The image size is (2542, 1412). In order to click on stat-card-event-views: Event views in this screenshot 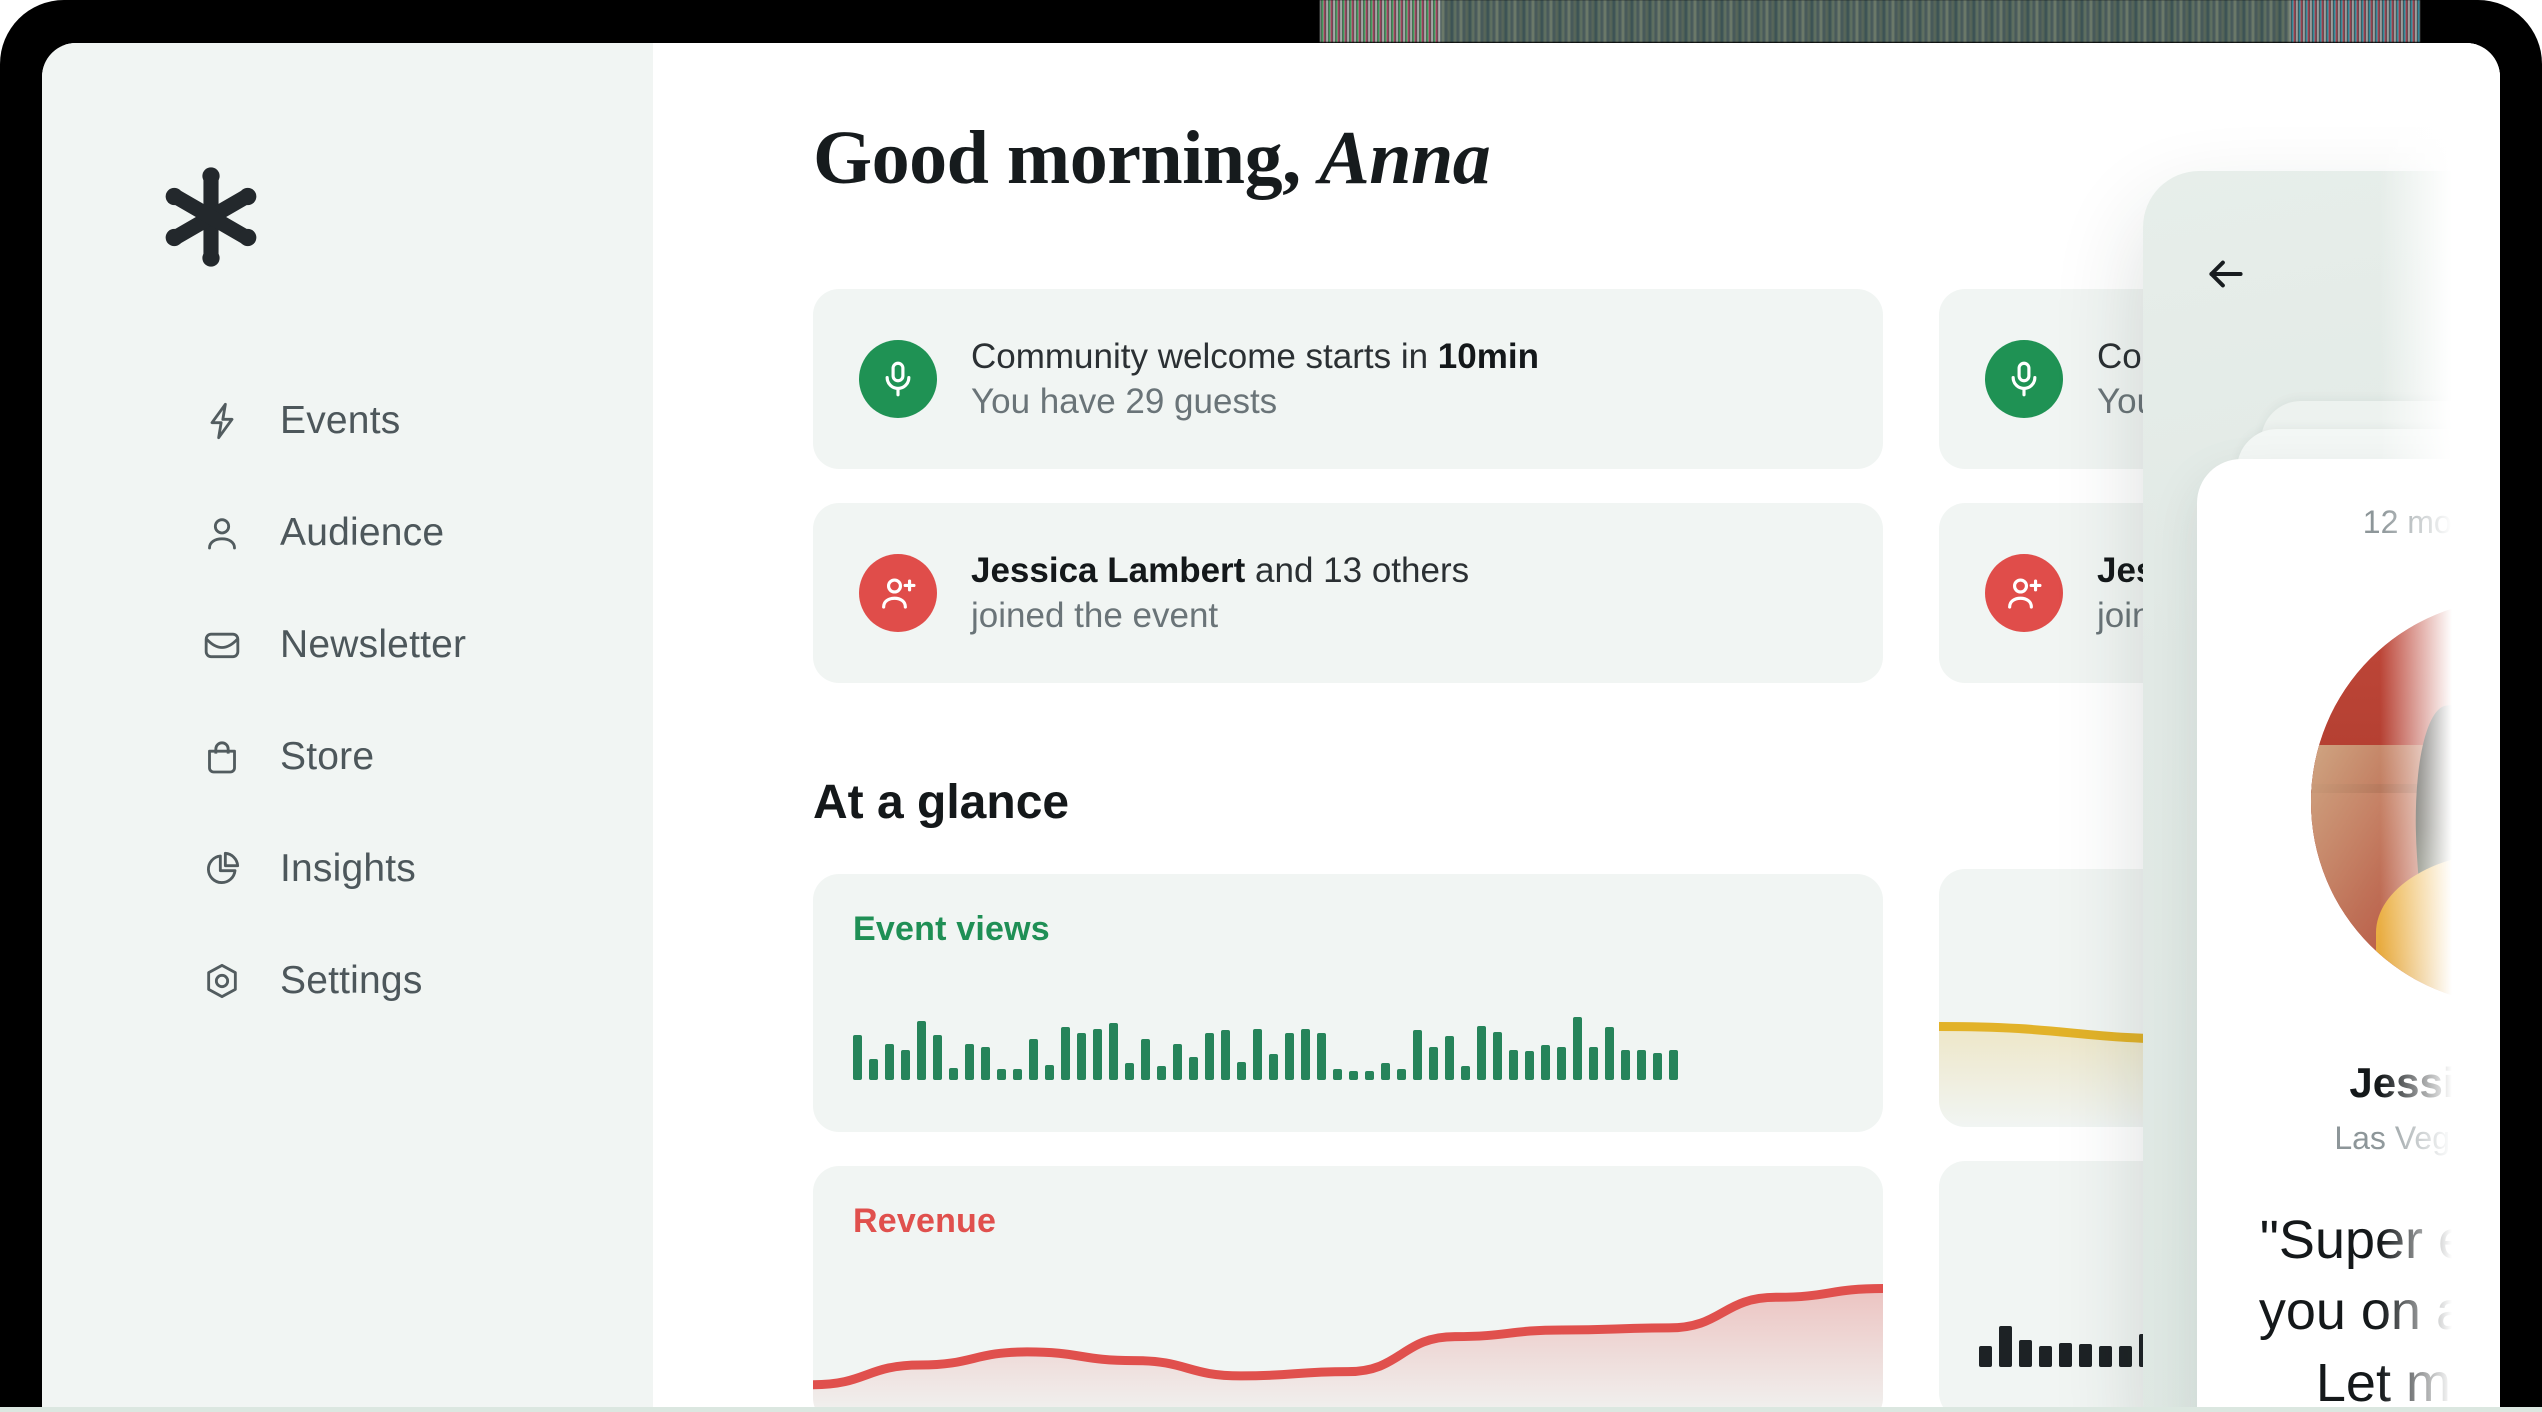, I will do `click(1348, 1003)`.